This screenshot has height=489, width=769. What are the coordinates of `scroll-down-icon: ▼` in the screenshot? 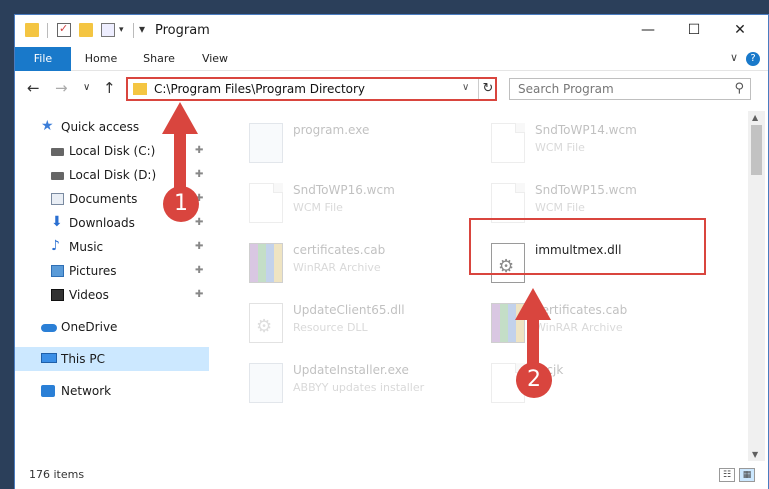 It's located at (755, 454).